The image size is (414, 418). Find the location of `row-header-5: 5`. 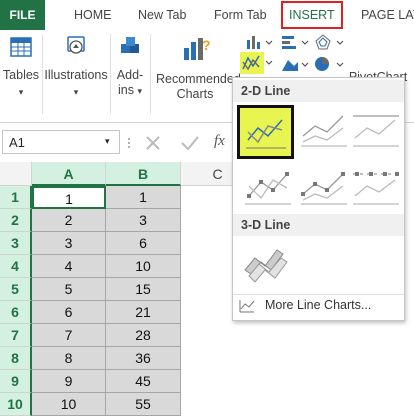

row-header-5: 5 is located at coordinates (16, 289).